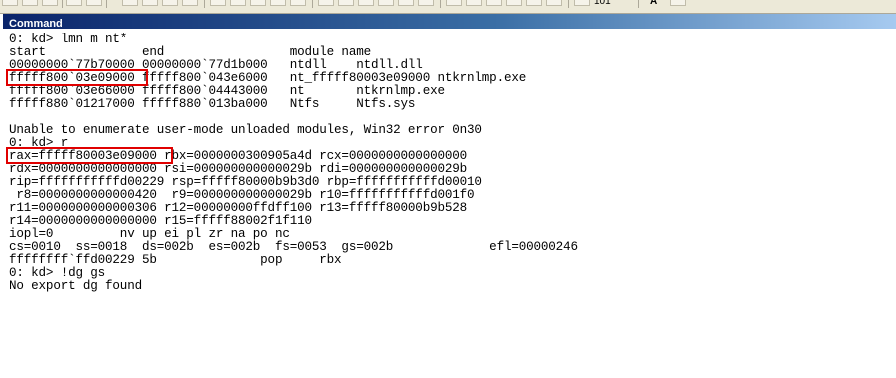  What do you see at coordinates (449, 22) in the screenshot?
I see `command-window-title-bar: Command` at bounding box center [449, 22].